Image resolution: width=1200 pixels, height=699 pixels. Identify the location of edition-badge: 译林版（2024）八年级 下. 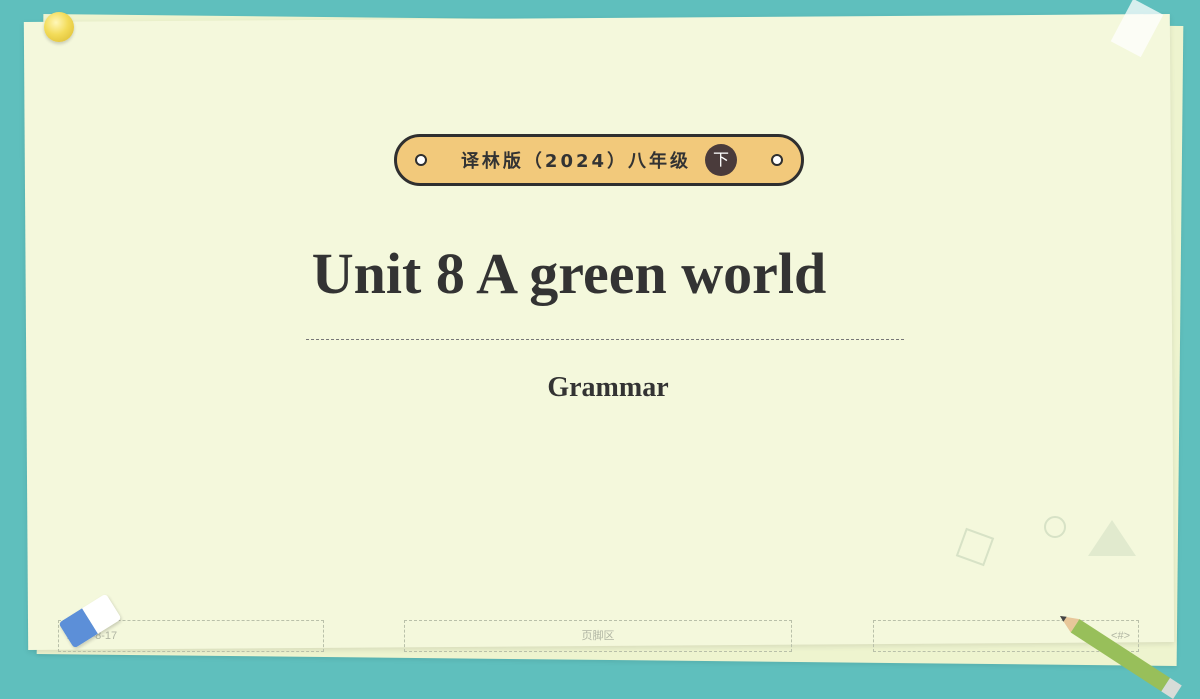
(599, 160).